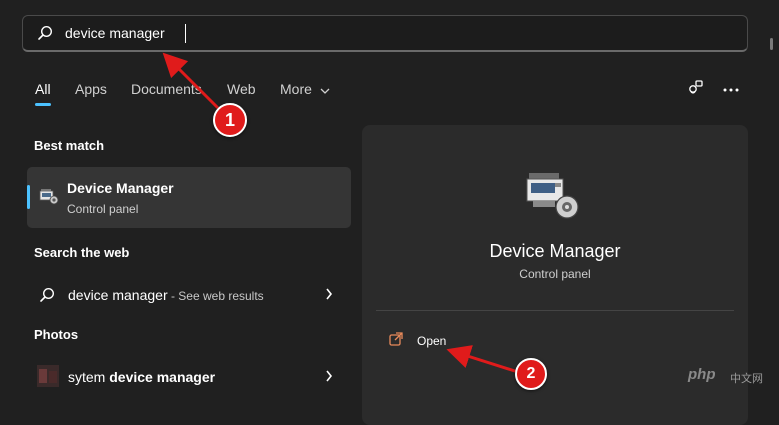 Image resolution: width=779 pixels, height=425 pixels. I want to click on watermark-logo: php, so click(702, 374).